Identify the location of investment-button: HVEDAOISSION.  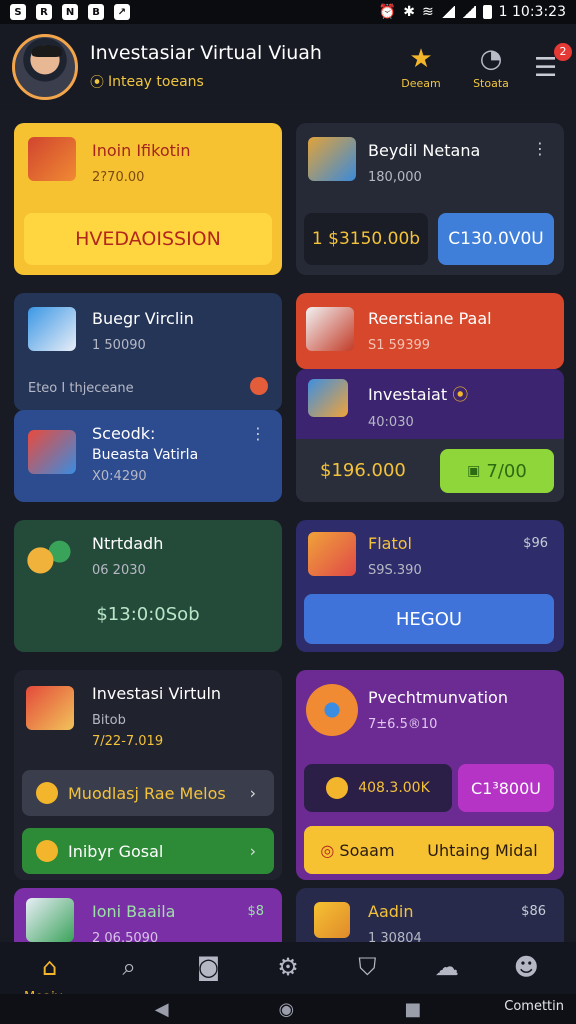
(148, 239).